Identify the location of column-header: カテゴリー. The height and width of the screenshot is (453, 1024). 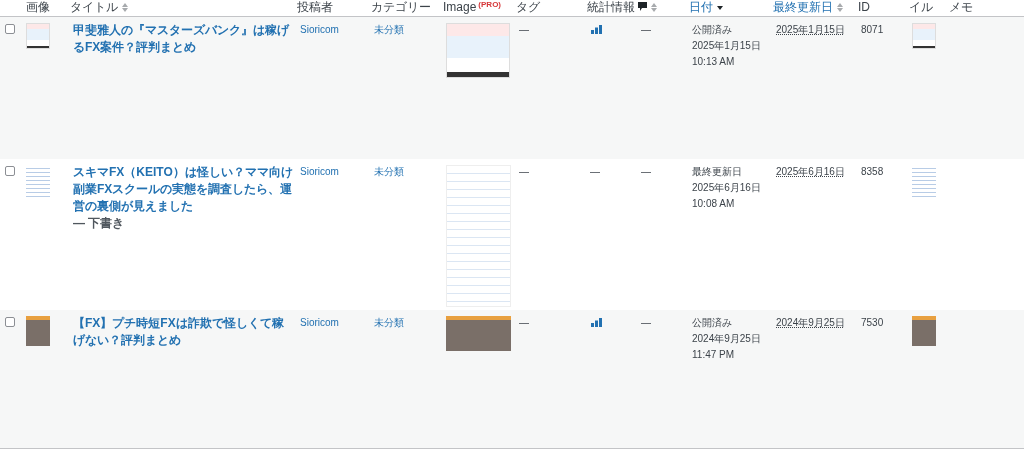
(401, 7).